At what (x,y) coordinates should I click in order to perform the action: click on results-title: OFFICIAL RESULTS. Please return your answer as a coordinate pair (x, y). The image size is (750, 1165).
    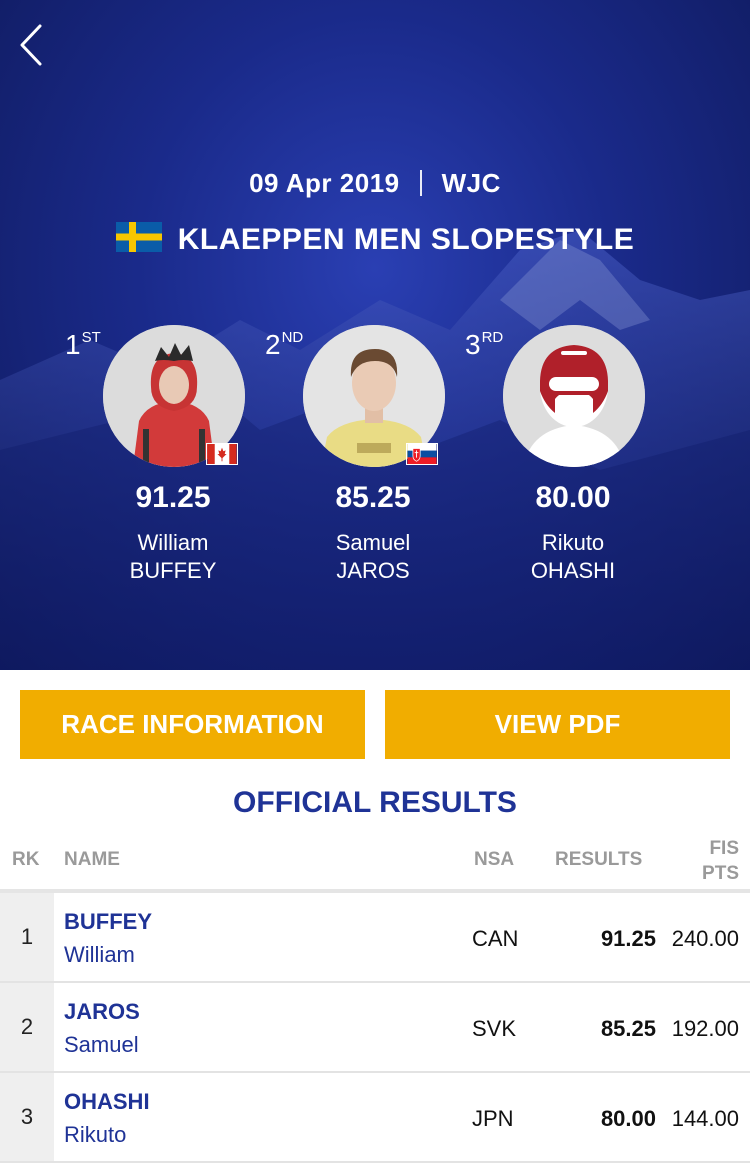
    Looking at the image, I should click on (375, 802).